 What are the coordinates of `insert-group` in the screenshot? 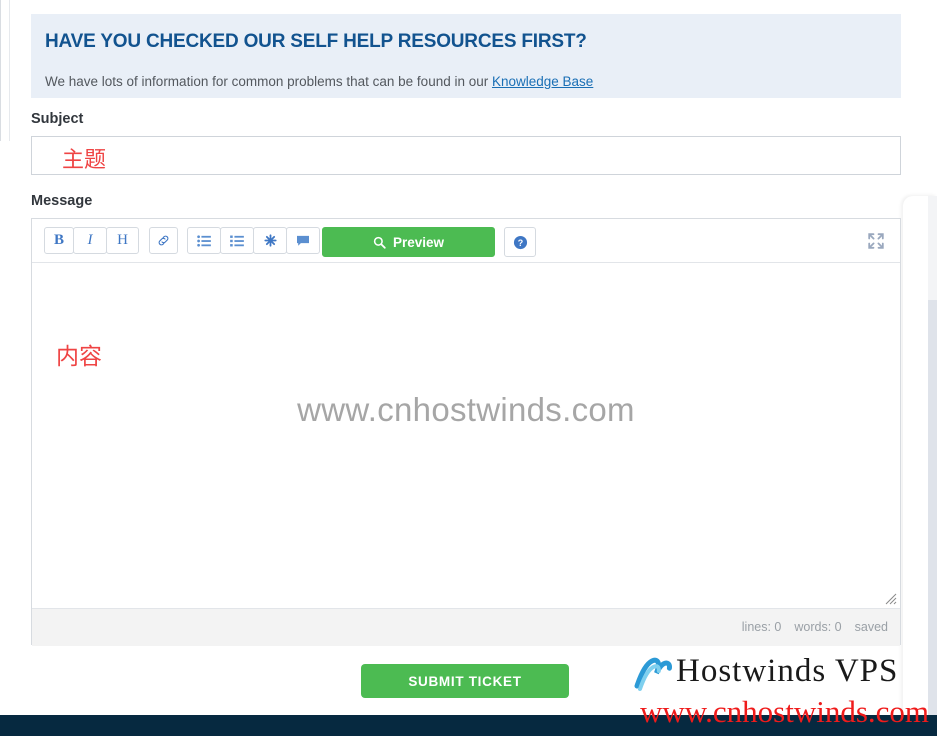 It's located at (253, 240).